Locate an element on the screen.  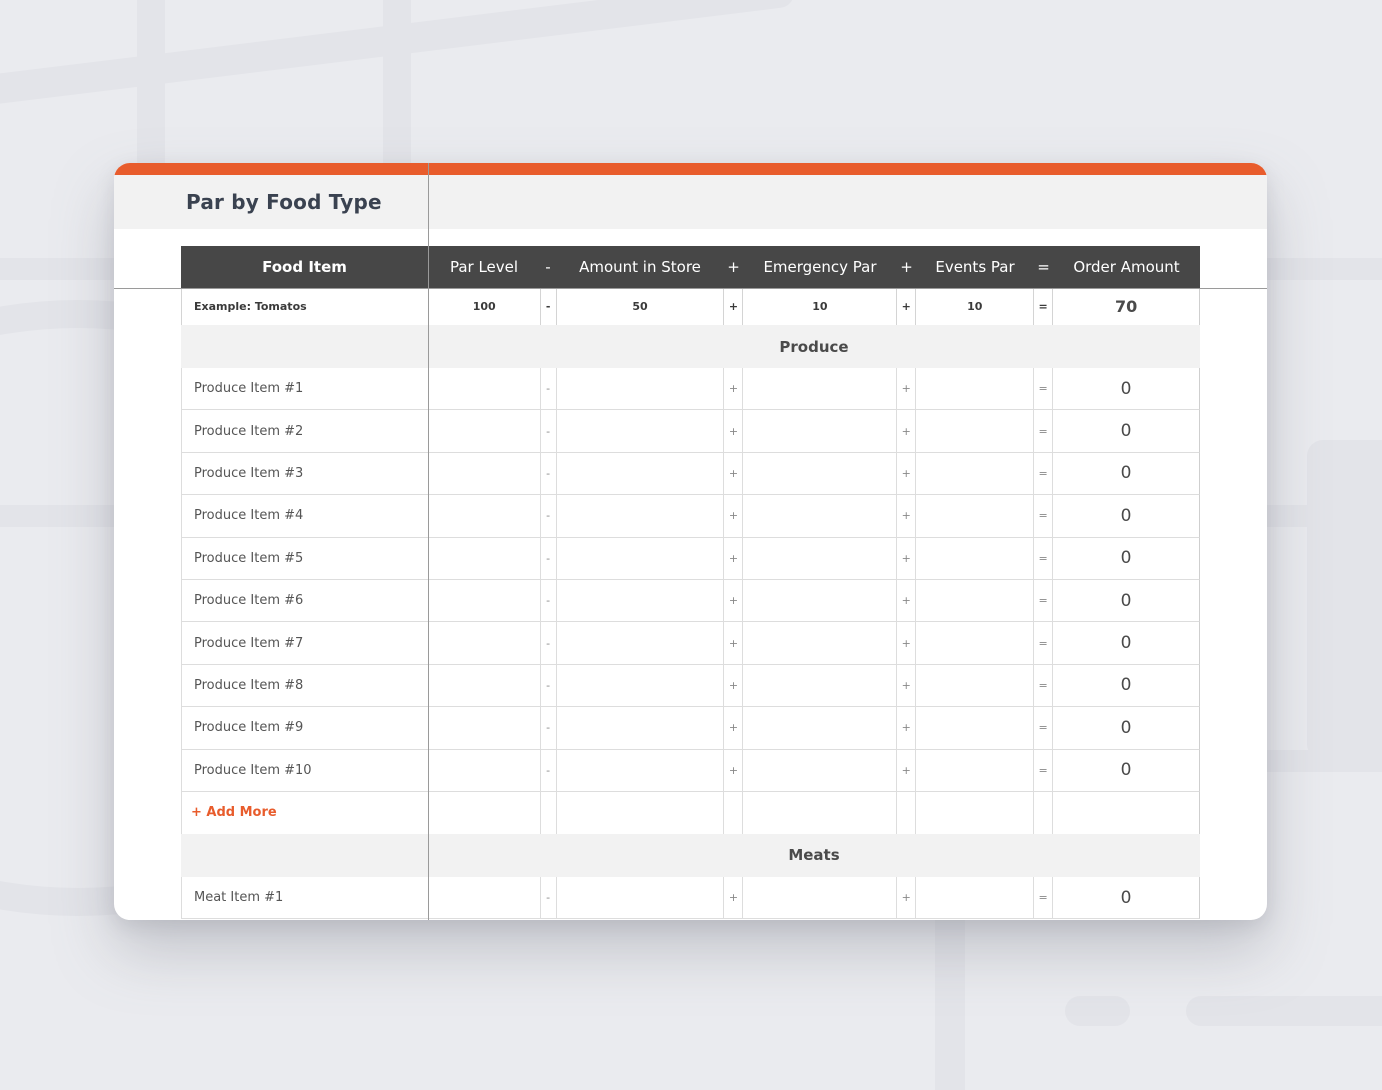
food-item-name: Produce Item #10 is located at coordinates (304, 770).